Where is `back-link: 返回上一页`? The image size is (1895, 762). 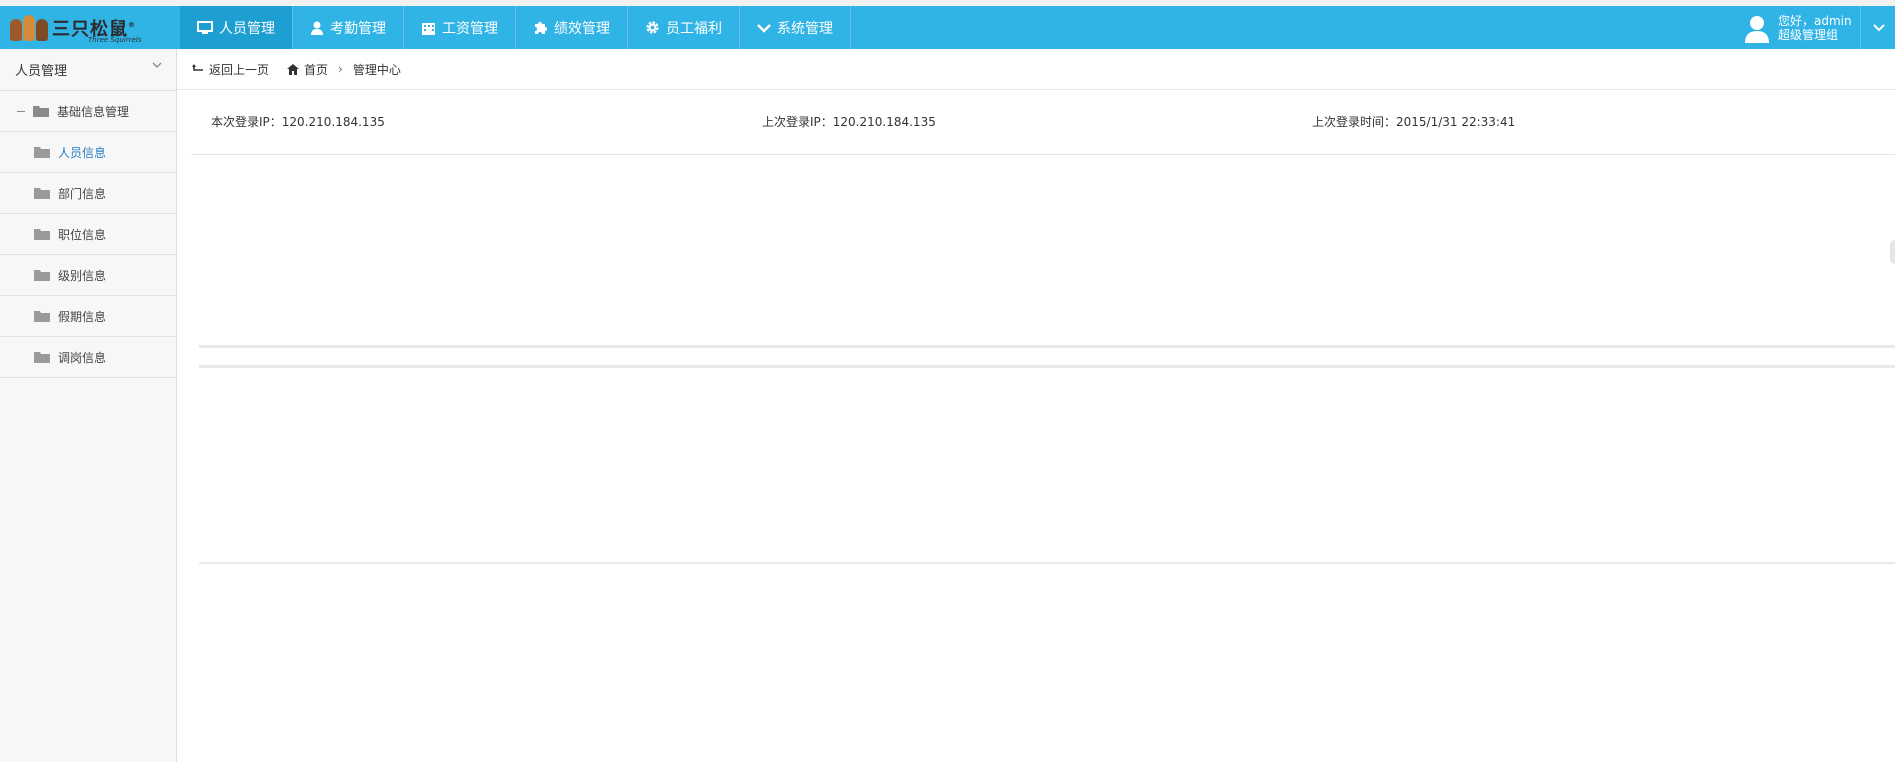 back-link: 返回上一页 is located at coordinates (230, 69).